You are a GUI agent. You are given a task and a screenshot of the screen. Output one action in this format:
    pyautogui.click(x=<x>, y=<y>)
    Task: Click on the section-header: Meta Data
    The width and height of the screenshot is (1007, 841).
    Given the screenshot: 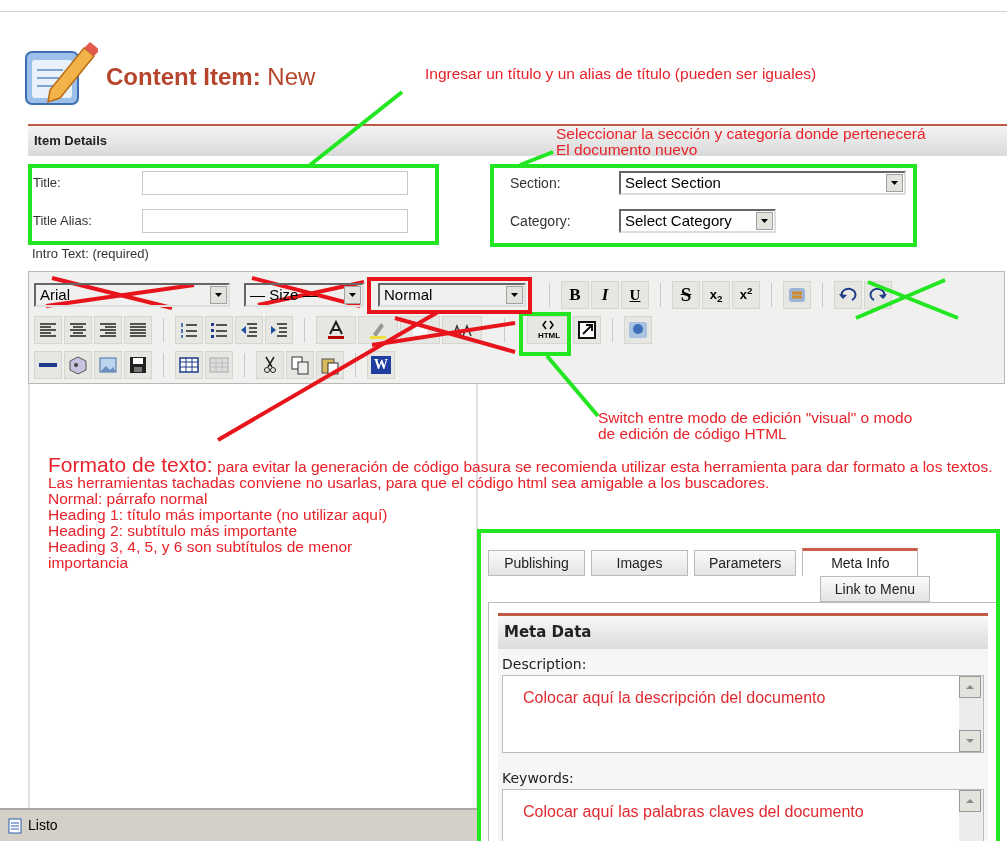 What is the action you would take?
    pyautogui.click(x=743, y=631)
    